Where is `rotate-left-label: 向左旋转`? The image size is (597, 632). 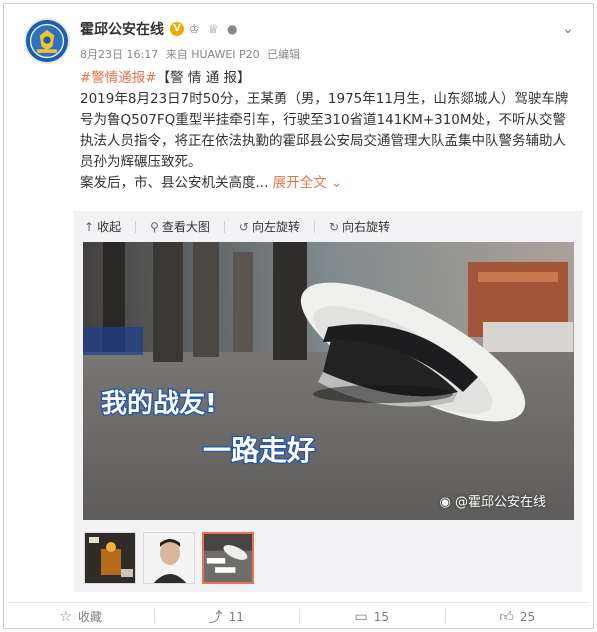 rotate-left-label: 向左旋转 is located at coordinates (275, 227).